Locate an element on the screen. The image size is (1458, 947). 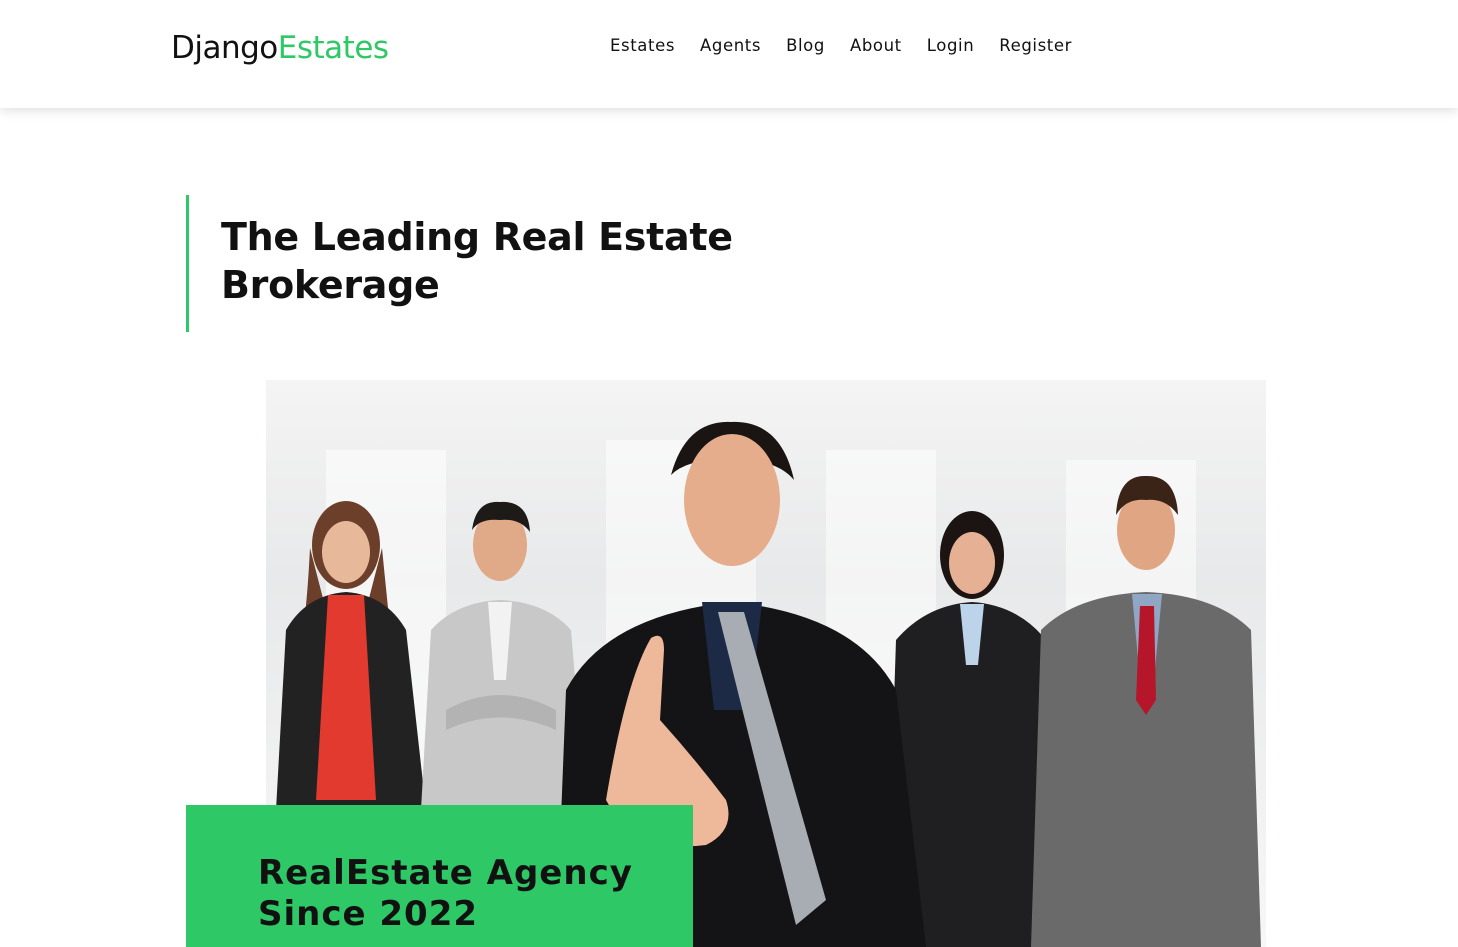
nav-item-agents: Agents is located at coordinates (730, 45).